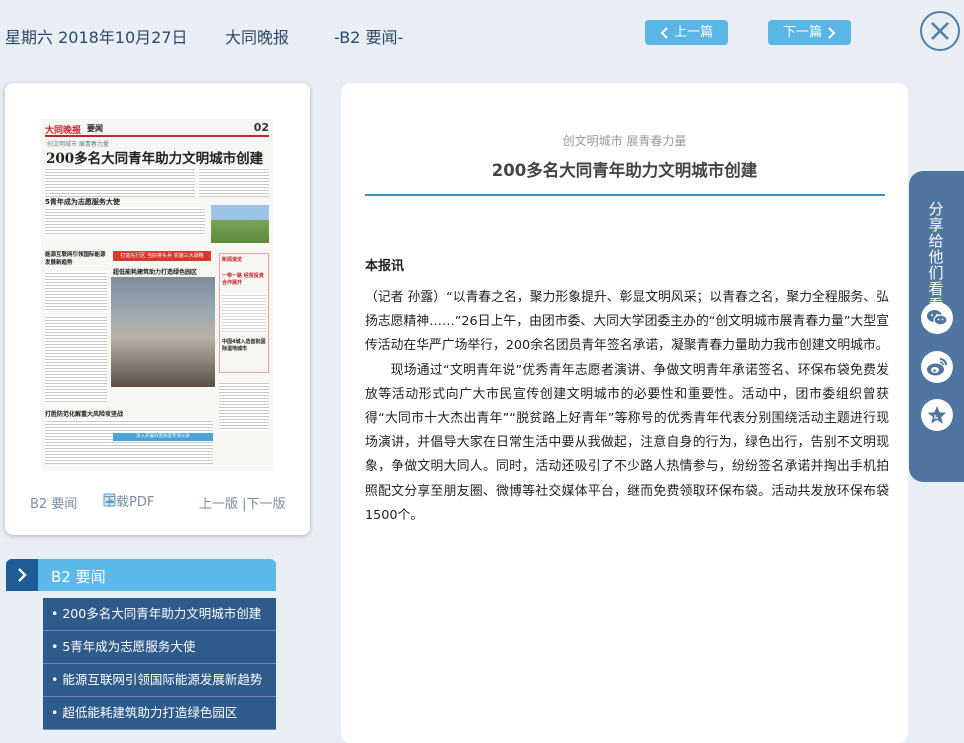 The image size is (964, 743). I want to click on article-list-item: • 5青年成为志愿服务大使, so click(159, 647).